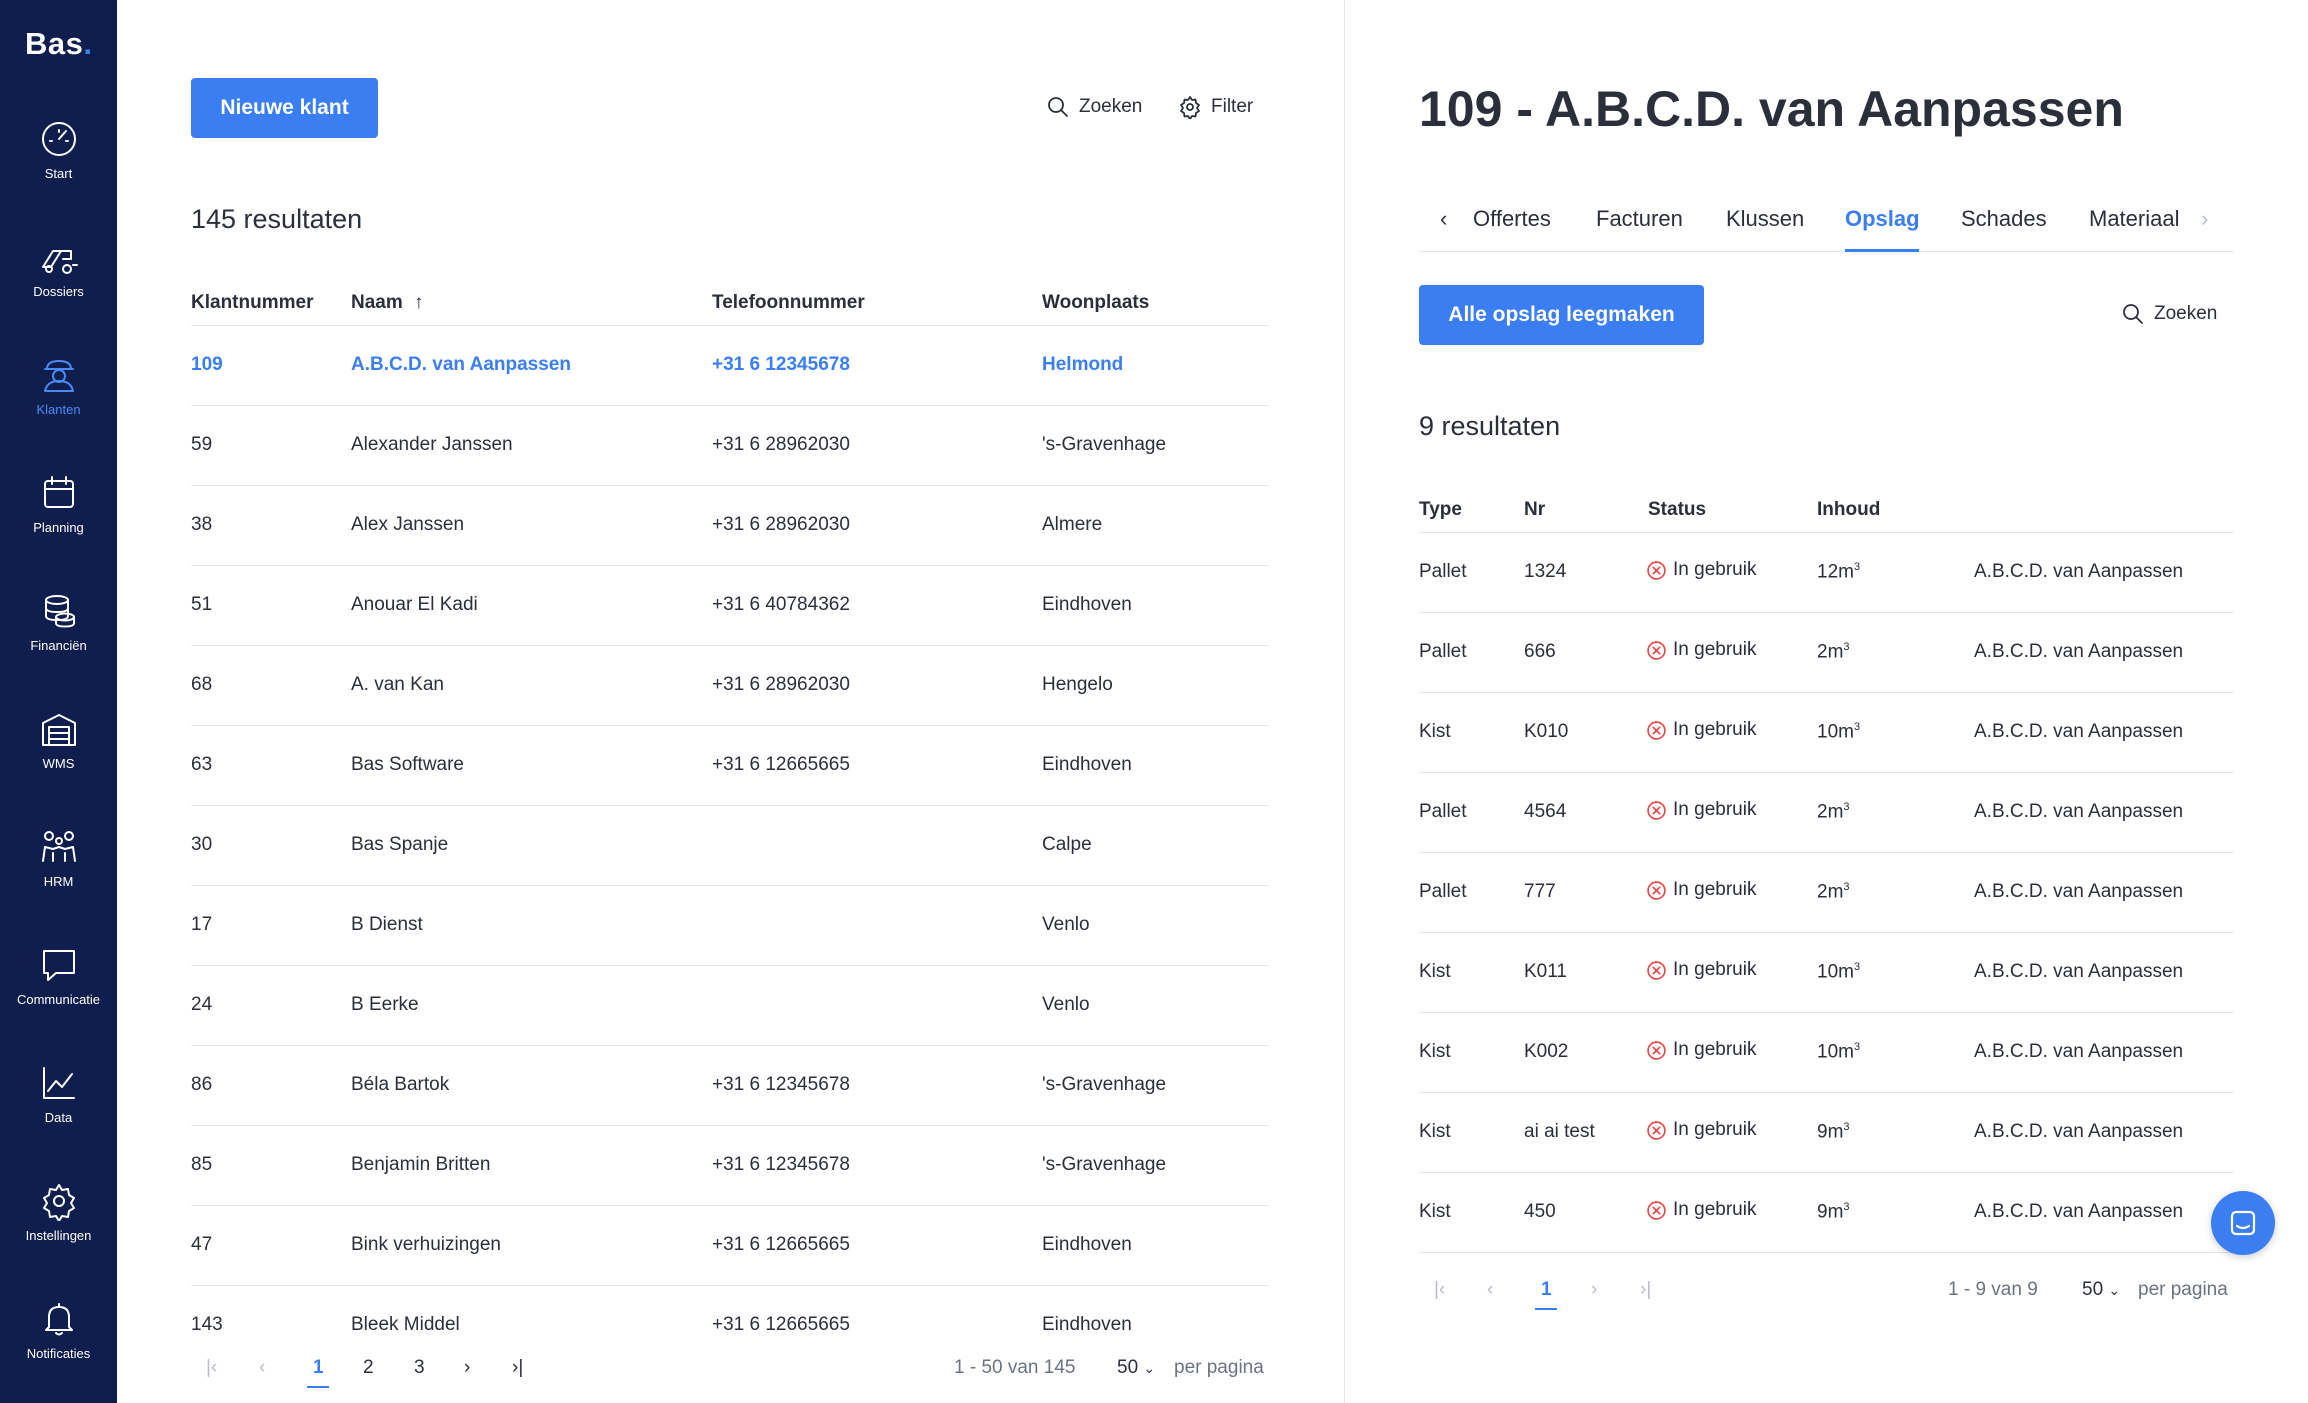 The width and height of the screenshot is (2308, 1403). What do you see at coordinates (252, 303) in the screenshot?
I see `column-header-klantnummer: Klantnummer` at bounding box center [252, 303].